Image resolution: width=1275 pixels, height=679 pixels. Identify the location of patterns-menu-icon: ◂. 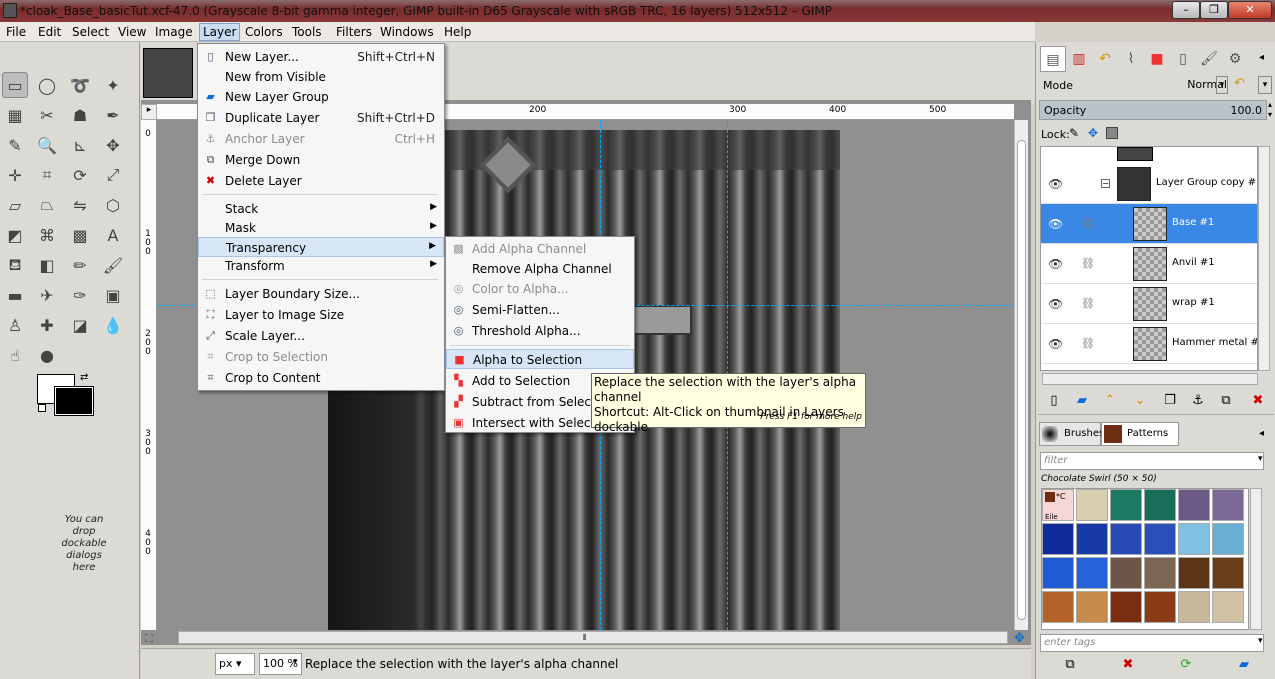
(1261, 433).